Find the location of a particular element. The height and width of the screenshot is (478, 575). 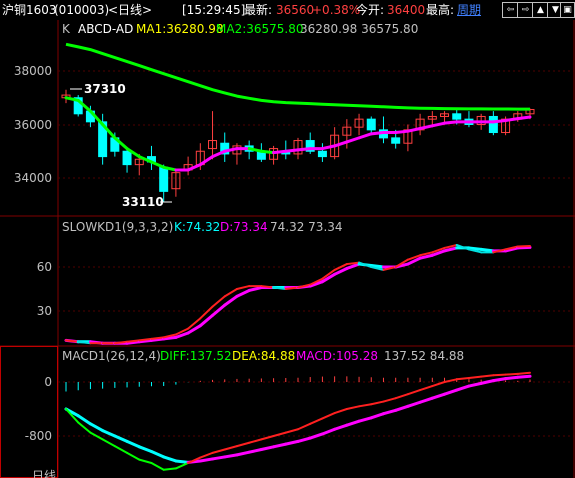

low-marker-label: 33110 is located at coordinates (143, 202).